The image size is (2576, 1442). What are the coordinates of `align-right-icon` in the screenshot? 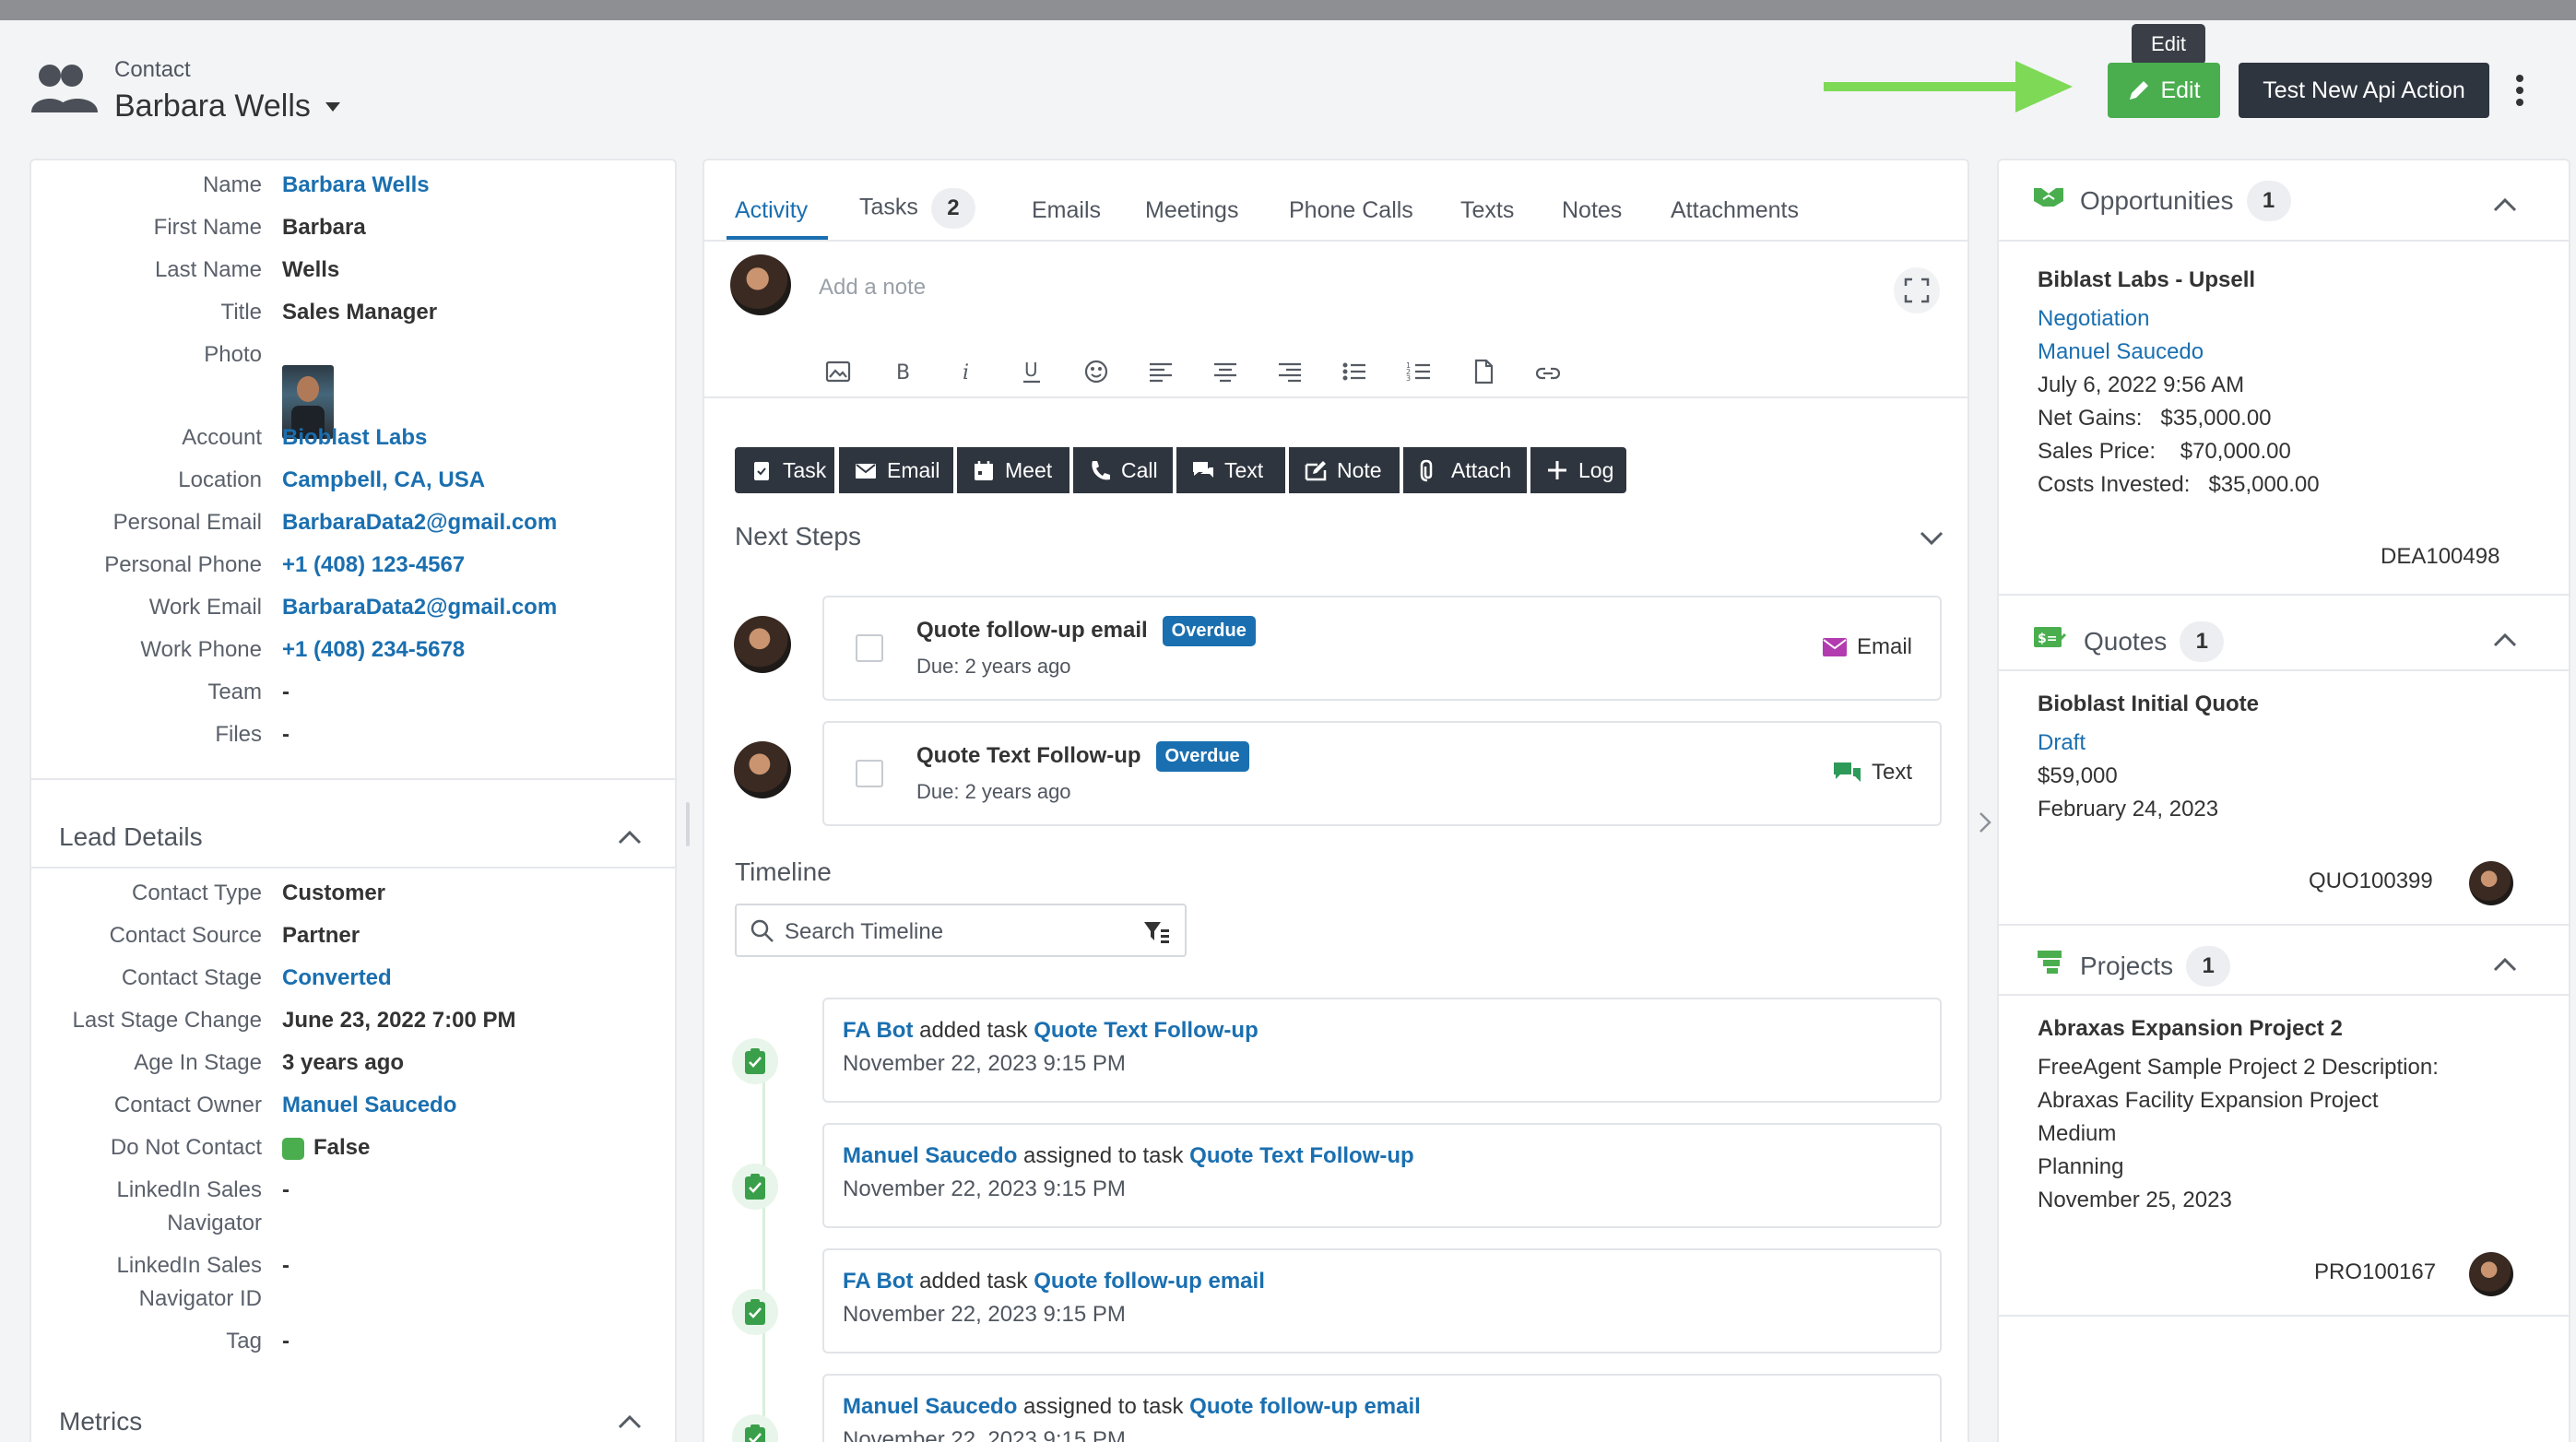 It's located at (1290, 371).